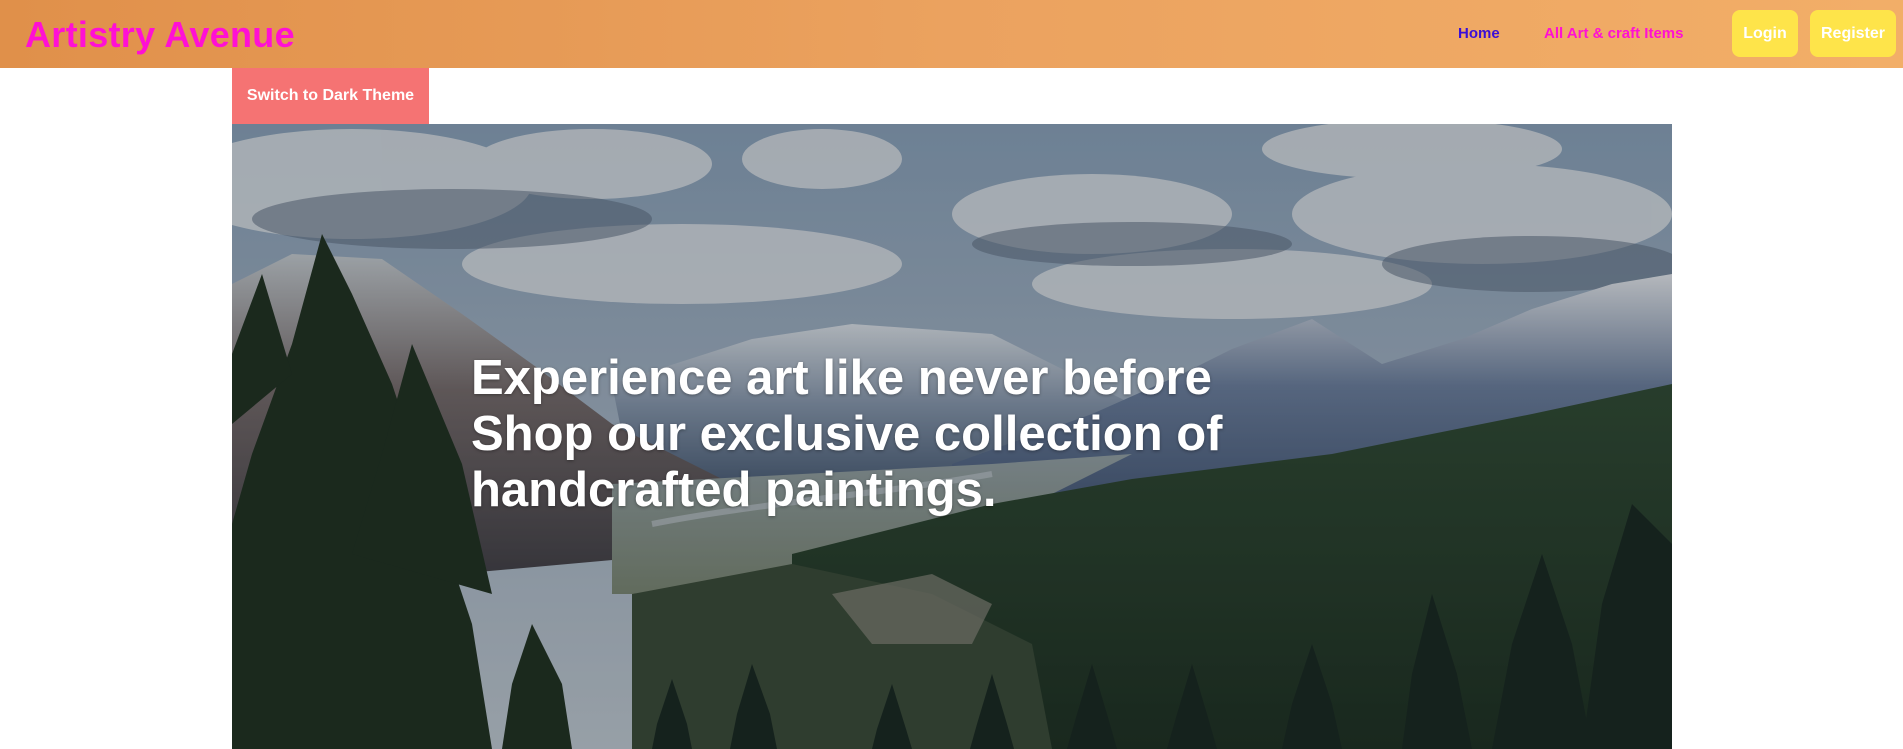  I want to click on login-button: Login, so click(1765, 33).